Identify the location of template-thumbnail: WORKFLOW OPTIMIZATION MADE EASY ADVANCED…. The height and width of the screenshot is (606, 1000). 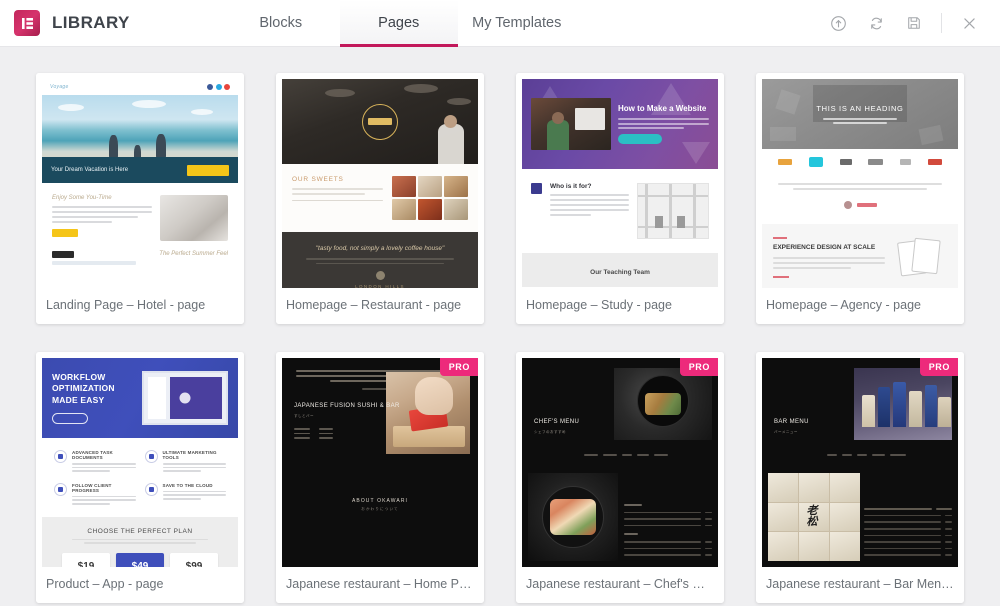
(140, 459).